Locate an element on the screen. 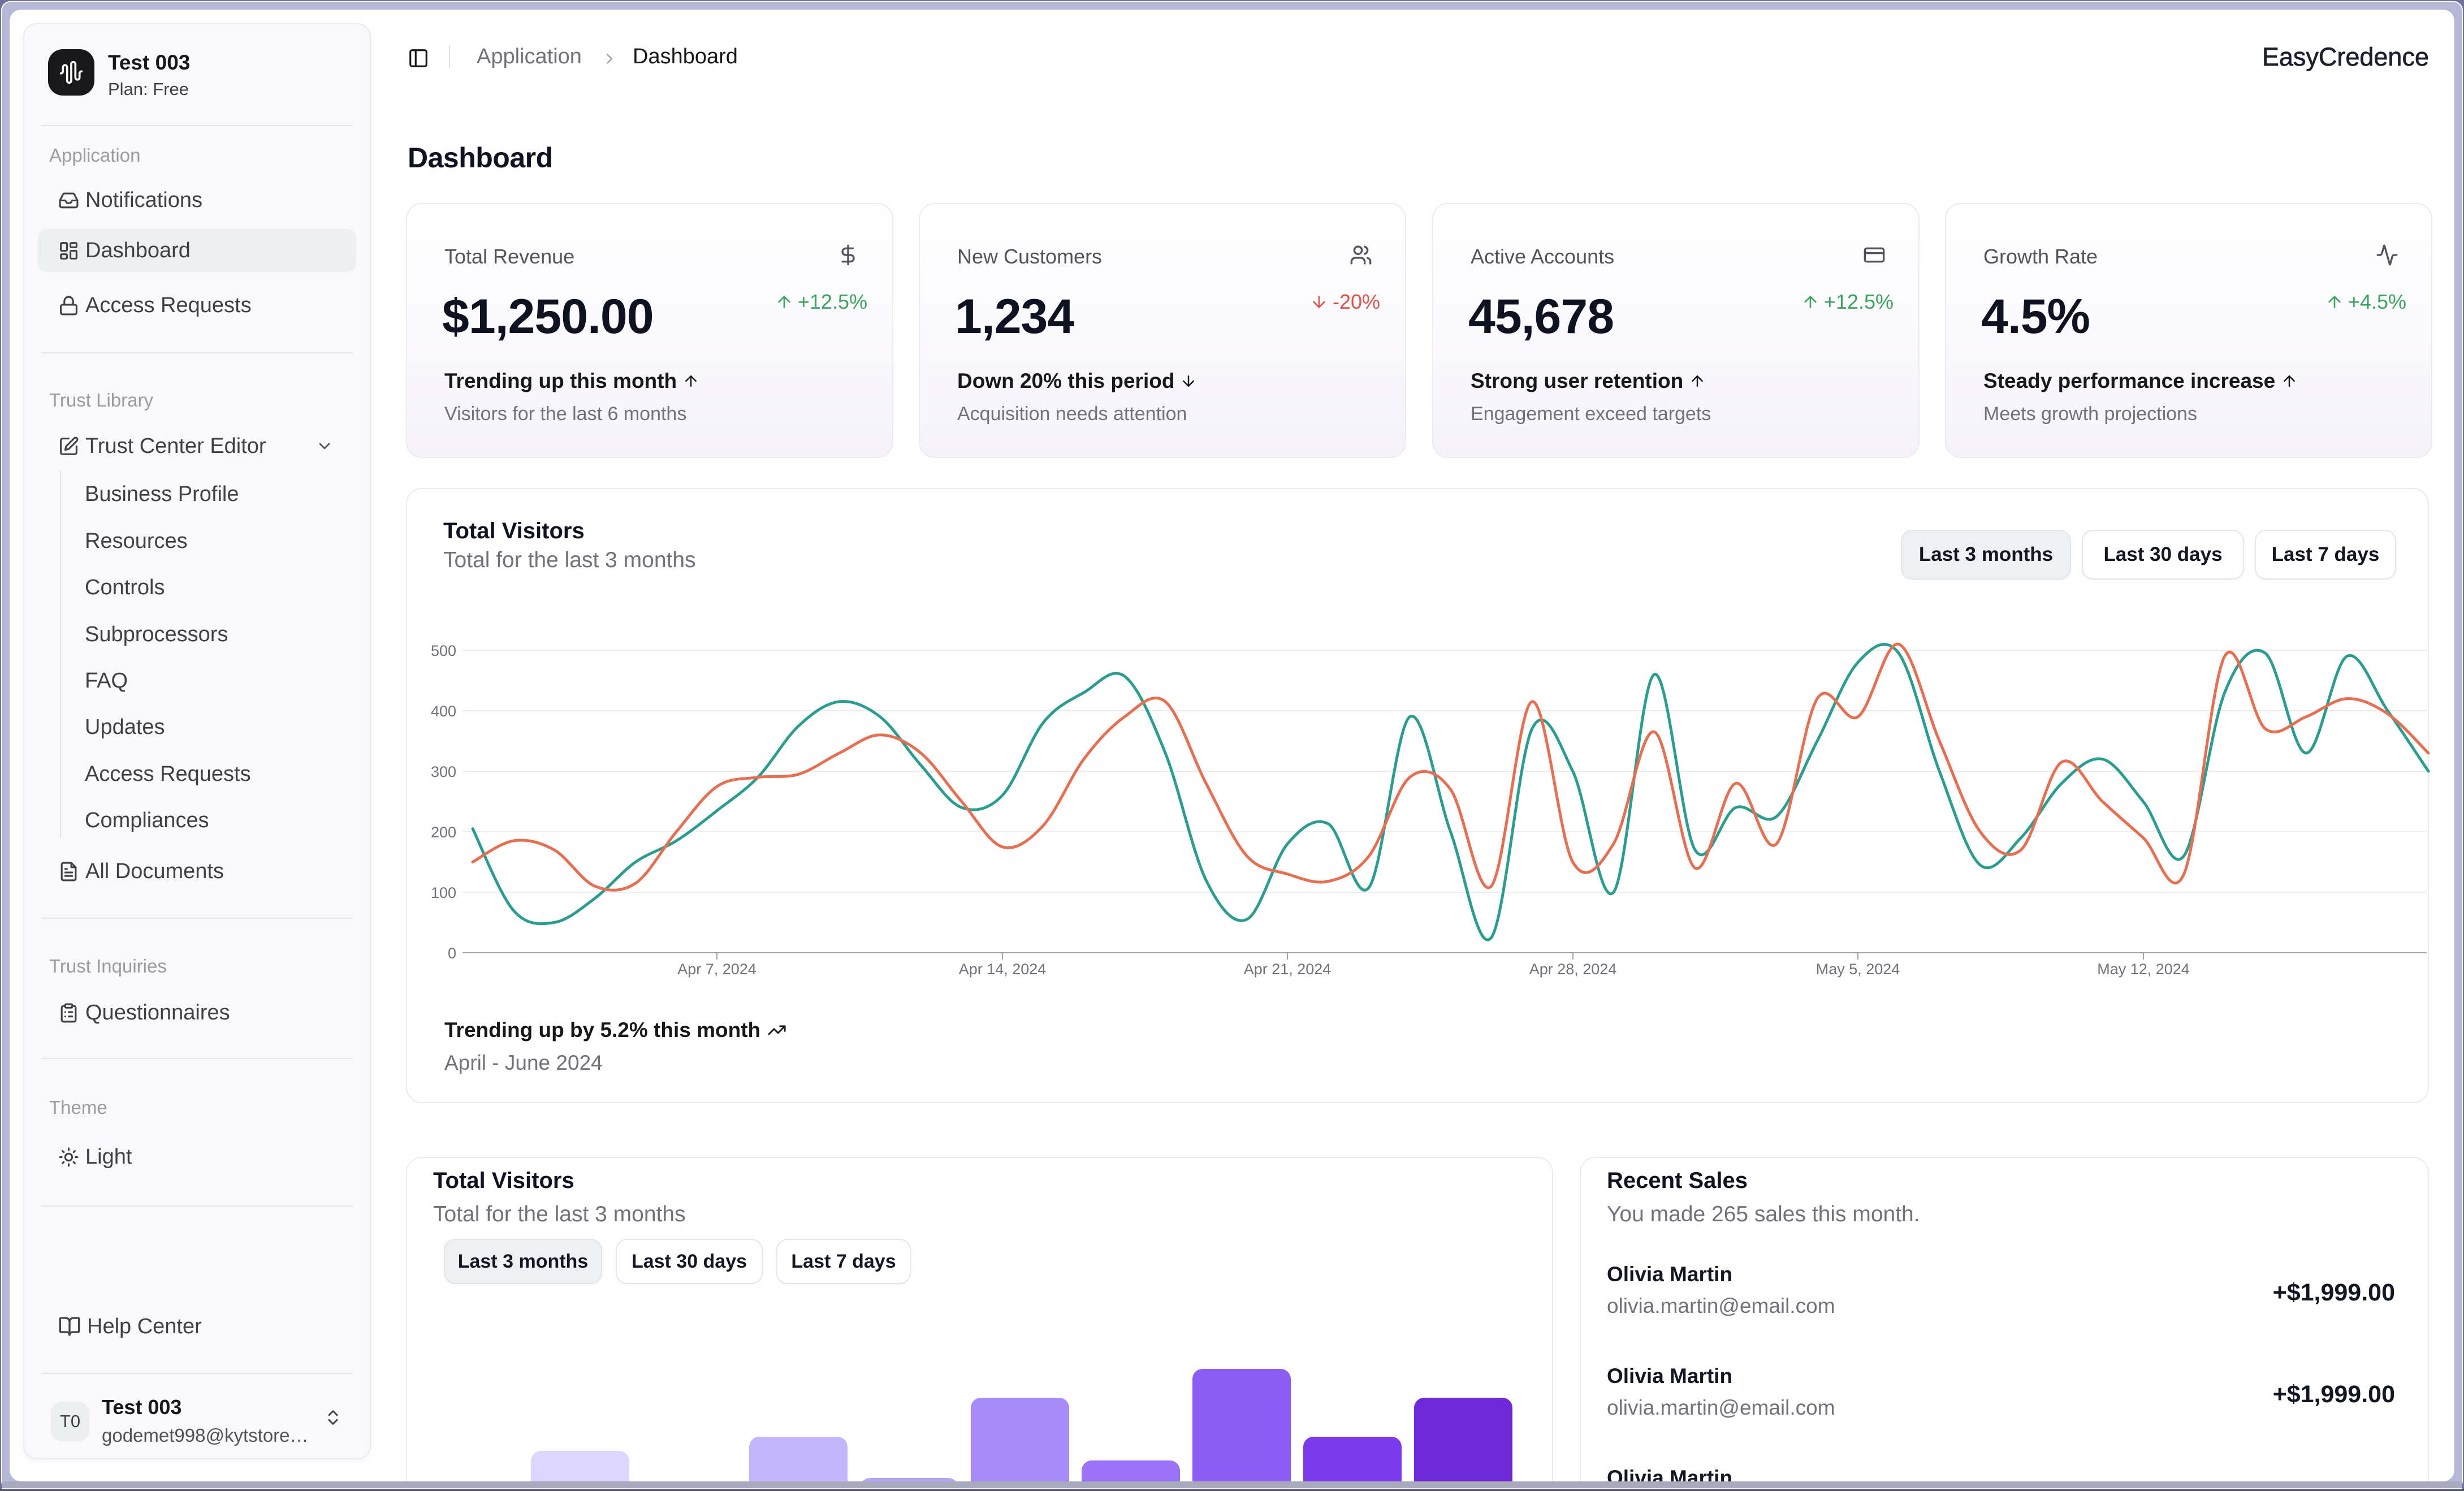 The width and height of the screenshot is (2464, 1491). svg-text: 0 is located at coordinates (452, 953).